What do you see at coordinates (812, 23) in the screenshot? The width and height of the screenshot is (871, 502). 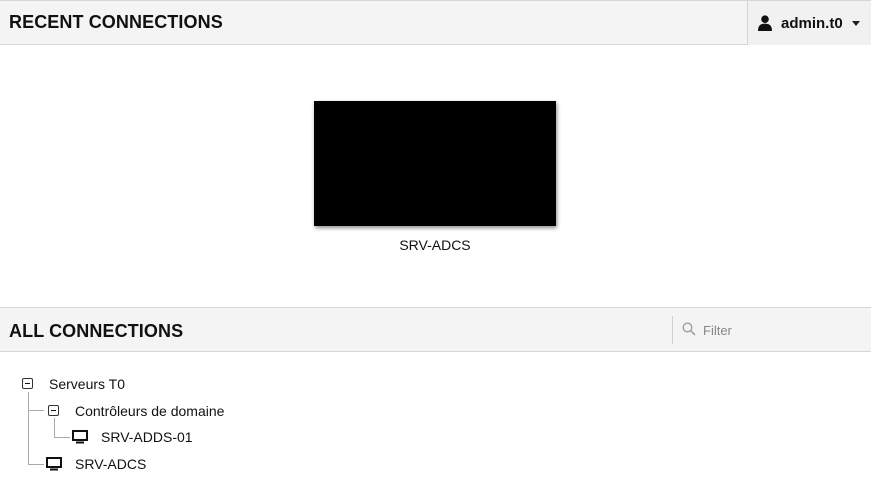 I see `user-name: admin.t0` at bounding box center [812, 23].